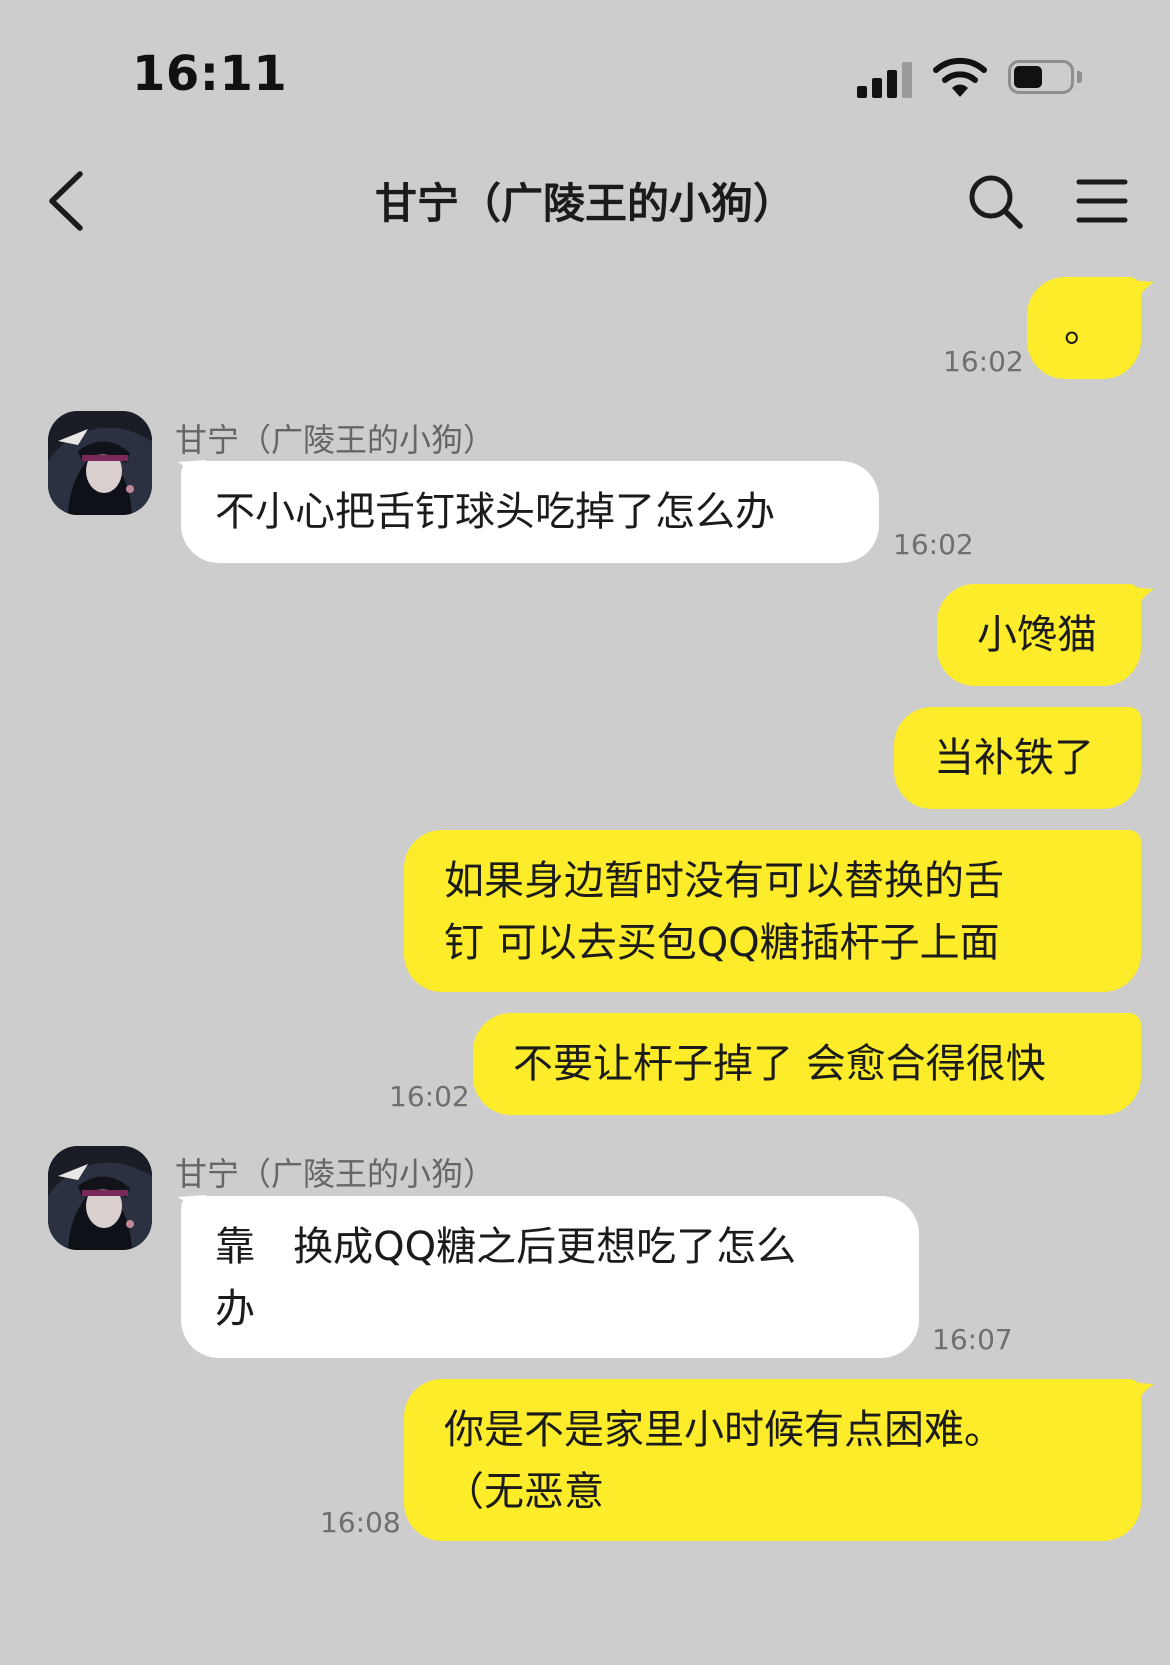 Image resolution: width=1170 pixels, height=1665 pixels. What do you see at coordinates (885, 79) in the screenshot?
I see `signal-icon` at bounding box center [885, 79].